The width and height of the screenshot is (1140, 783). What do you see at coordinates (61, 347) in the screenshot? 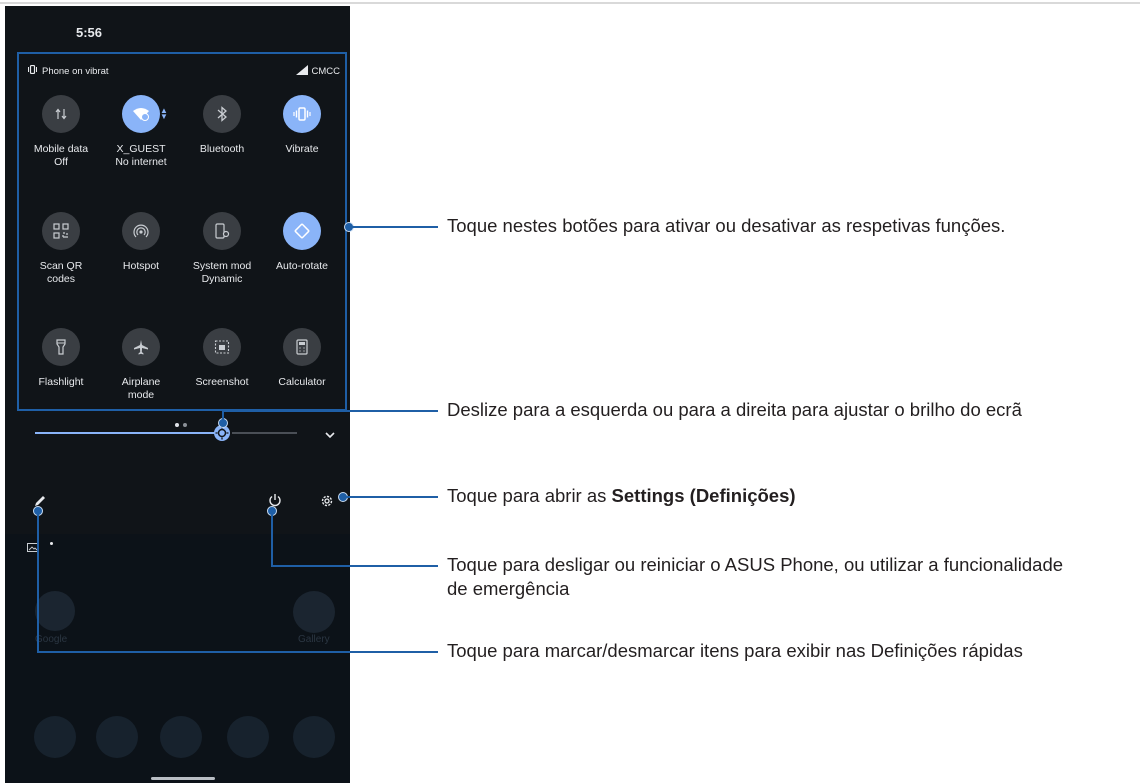
I see `flashlight-icon` at bounding box center [61, 347].